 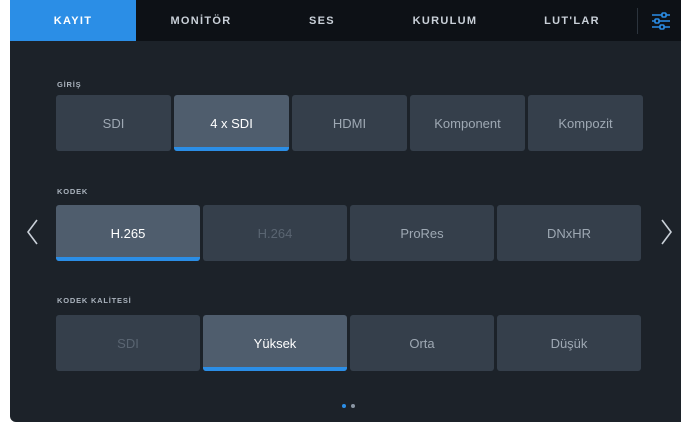 I want to click on quality-options: SDI Yüksek Orta Düşük, so click(x=348, y=343).